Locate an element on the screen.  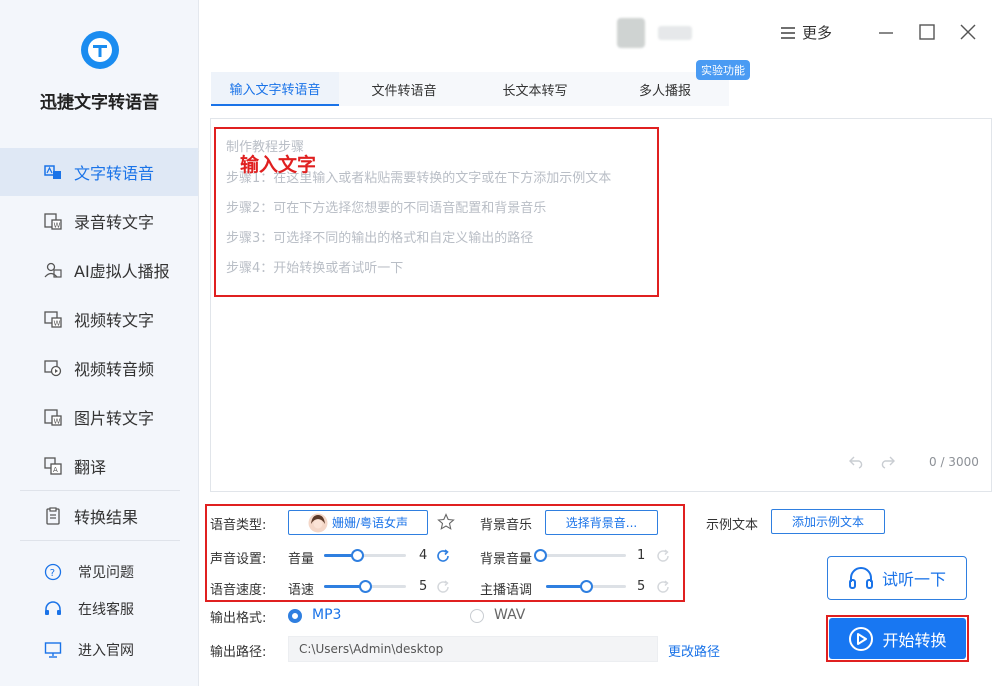
speed-value: 5 is located at coordinates (423, 586).